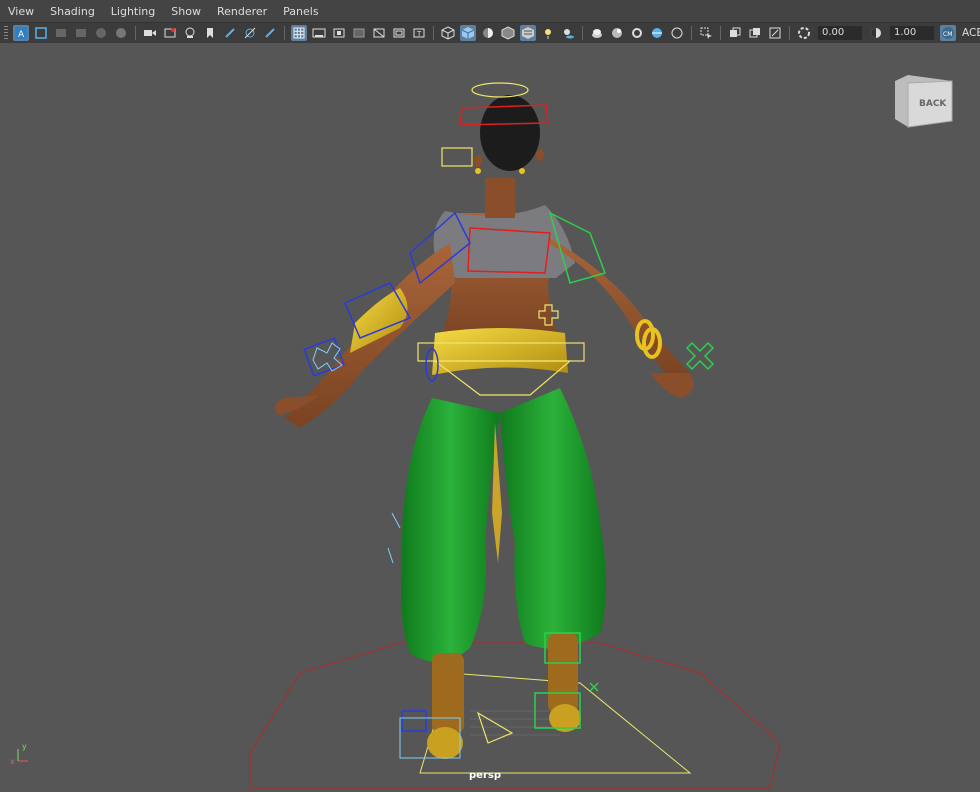  Describe the element at coordinates (24, 746) in the screenshot. I see `axis-y-label: y` at that location.